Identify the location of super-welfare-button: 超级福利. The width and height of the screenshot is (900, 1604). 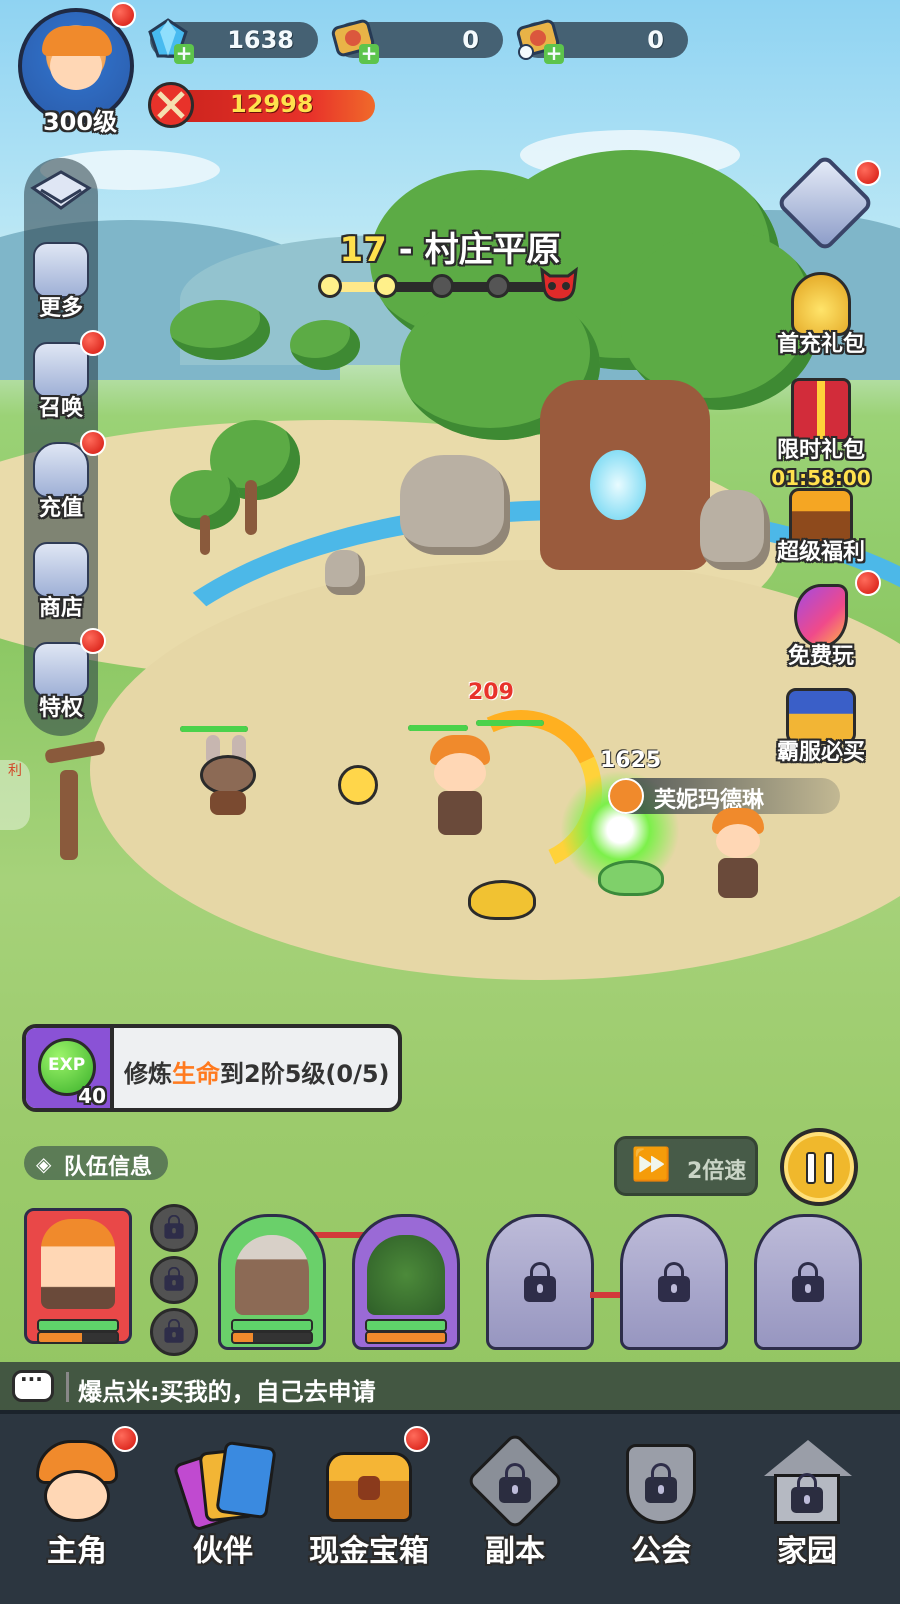
(821, 527).